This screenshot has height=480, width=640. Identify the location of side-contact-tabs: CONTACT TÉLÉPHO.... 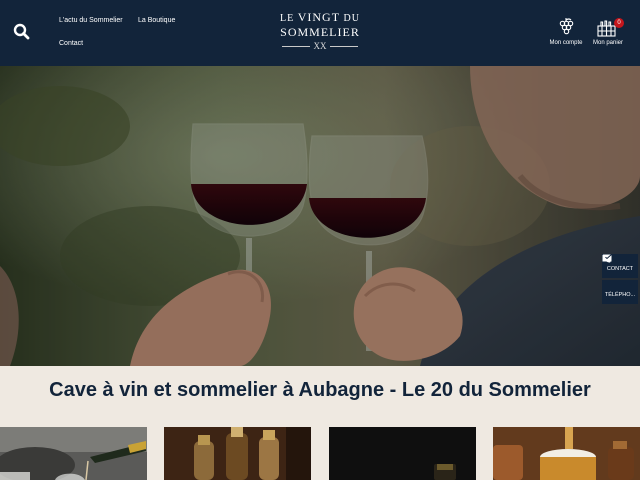
(620, 280).